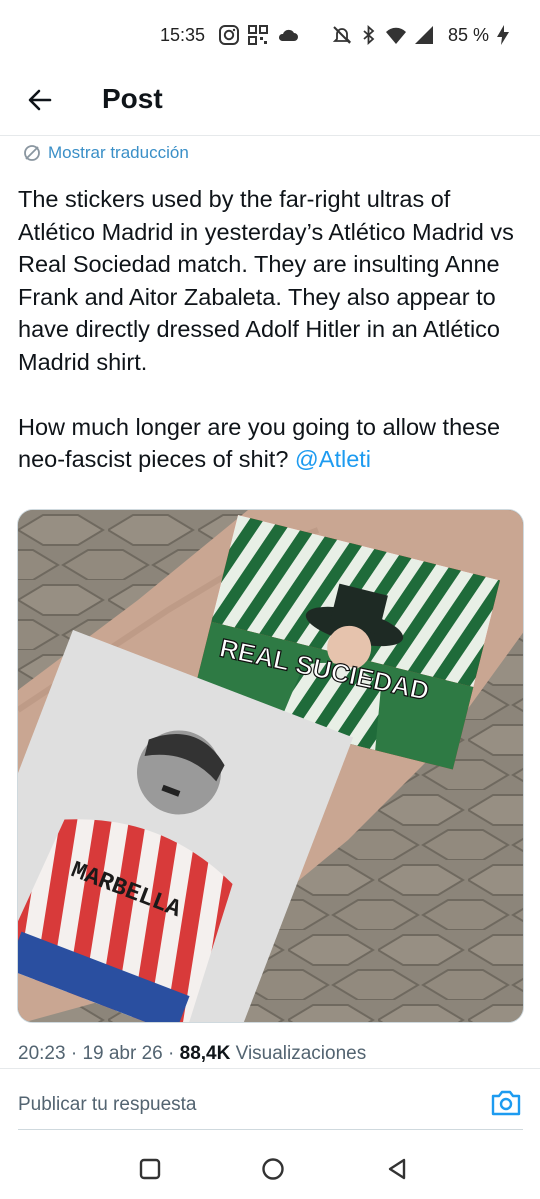 Image resolution: width=540 pixels, height=1199 pixels. What do you see at coordinates (118, 152) in the screenshot?
I see `show-translation-label: Mostrar traducción` at bounding box center [118, 152].